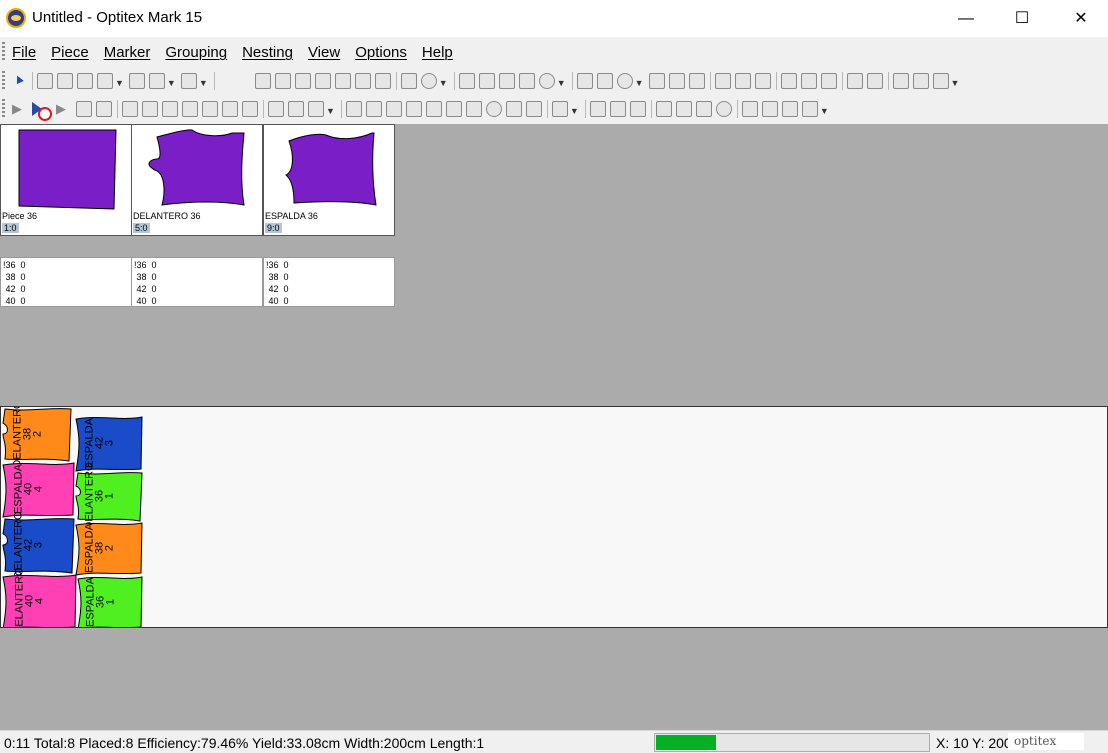  What do you see at coordinates (663, 109) in the screenshot?
I see `delete-icon` at bounding box center [663, 109].